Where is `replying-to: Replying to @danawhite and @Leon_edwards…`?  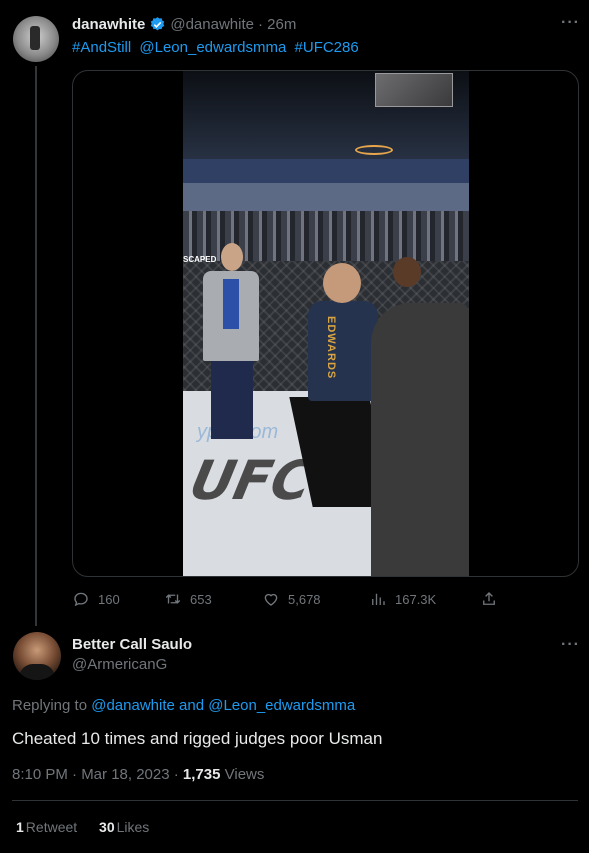
replying-to: Replying to @danawhite and @Leon_edwards… is located at coordinates (183, 705).